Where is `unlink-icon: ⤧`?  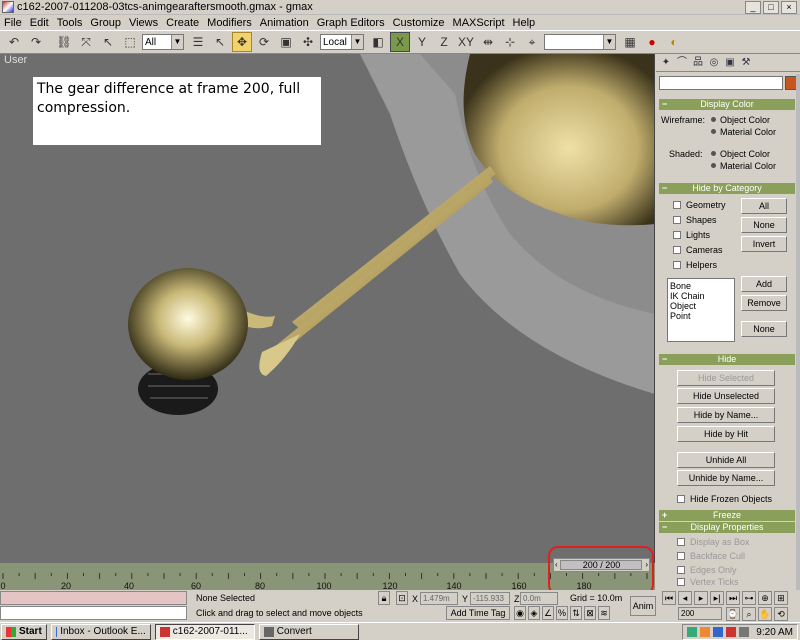 unlink-icon: ⤧ is located at coordinates (86, 42).